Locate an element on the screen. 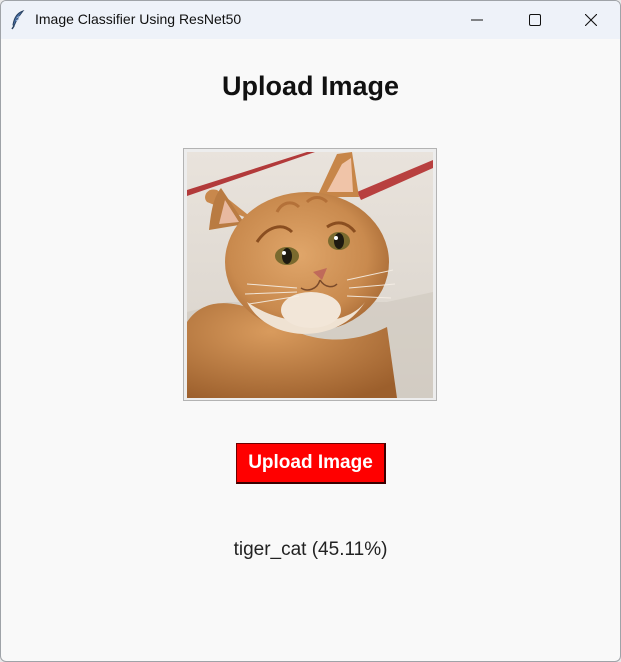  page-title: Upload Image is located at coordinates (310, 86).